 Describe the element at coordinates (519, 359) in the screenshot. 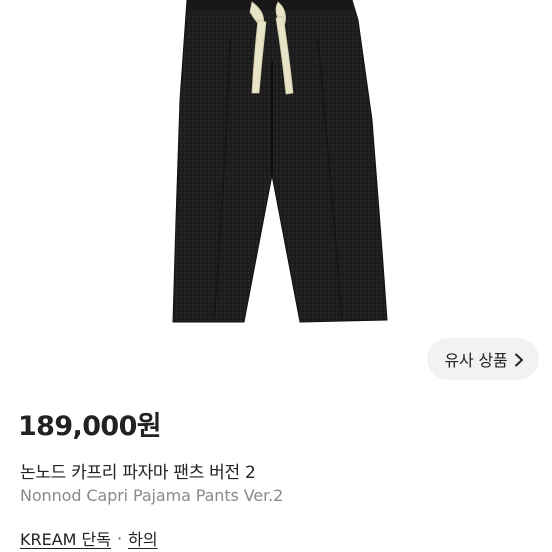

I see `chevron-right-icon` at that location.